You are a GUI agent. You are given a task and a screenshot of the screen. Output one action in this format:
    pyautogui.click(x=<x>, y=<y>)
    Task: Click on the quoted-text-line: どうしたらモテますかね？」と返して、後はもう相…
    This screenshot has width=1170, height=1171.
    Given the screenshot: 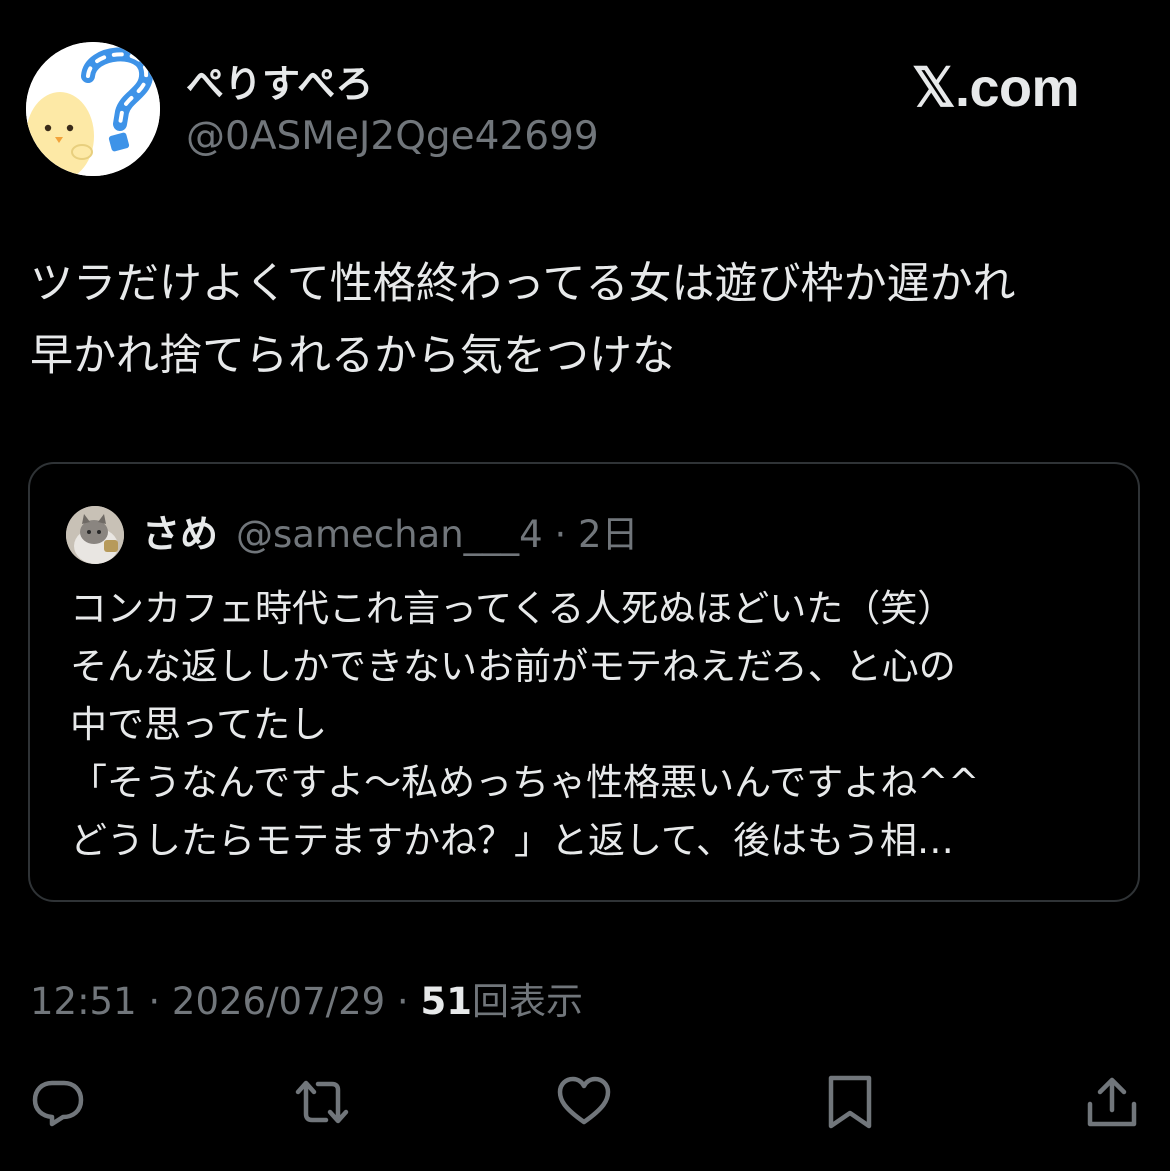 What is the action you would take?
    pyautogui.click(x=512, y=840)
    